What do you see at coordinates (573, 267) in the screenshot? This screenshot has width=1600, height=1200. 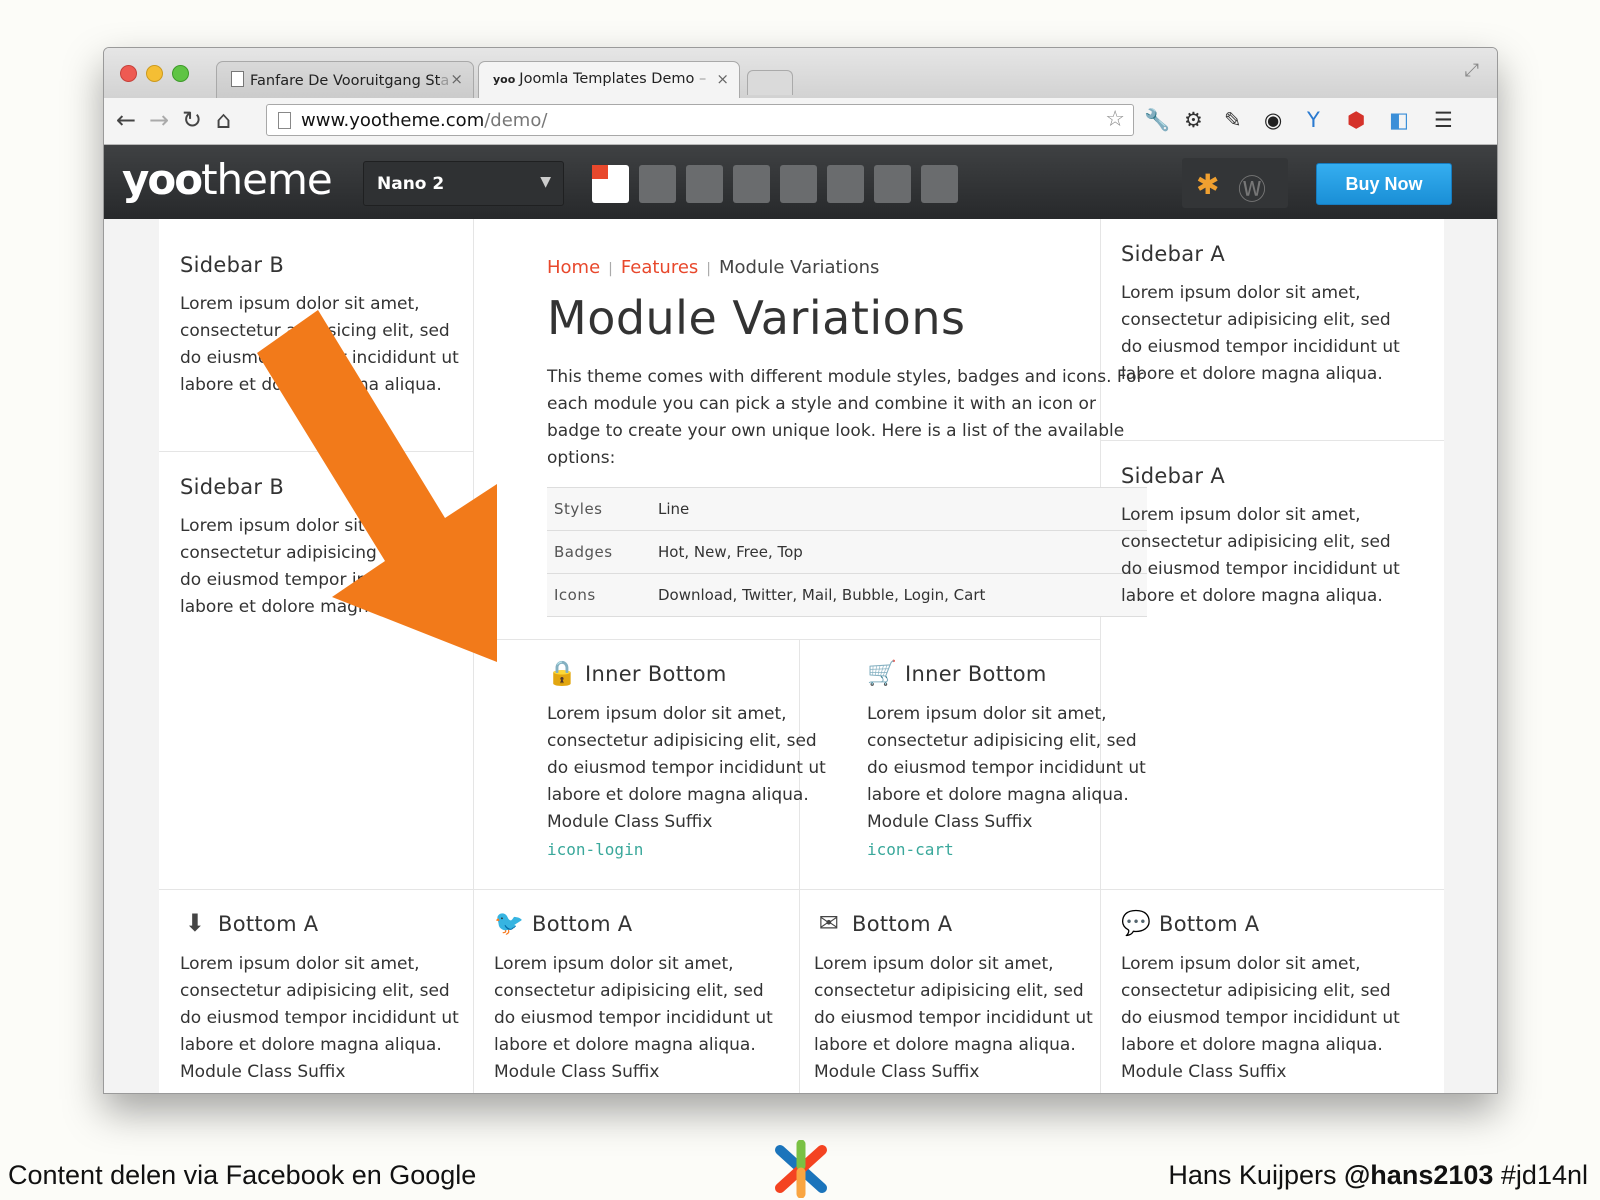 I see `breadcrumb-home: Home` at bounding box center [573, 267].